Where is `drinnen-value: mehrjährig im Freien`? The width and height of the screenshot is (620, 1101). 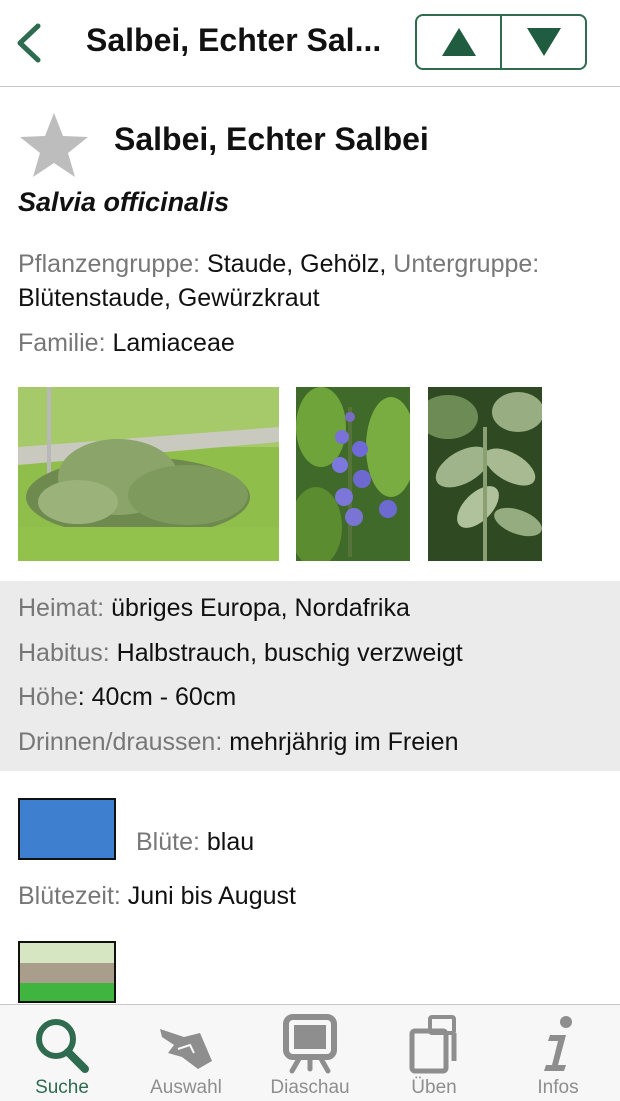
drinnen-value: mehrjährig im Freien is located at coordinates (344, 742).